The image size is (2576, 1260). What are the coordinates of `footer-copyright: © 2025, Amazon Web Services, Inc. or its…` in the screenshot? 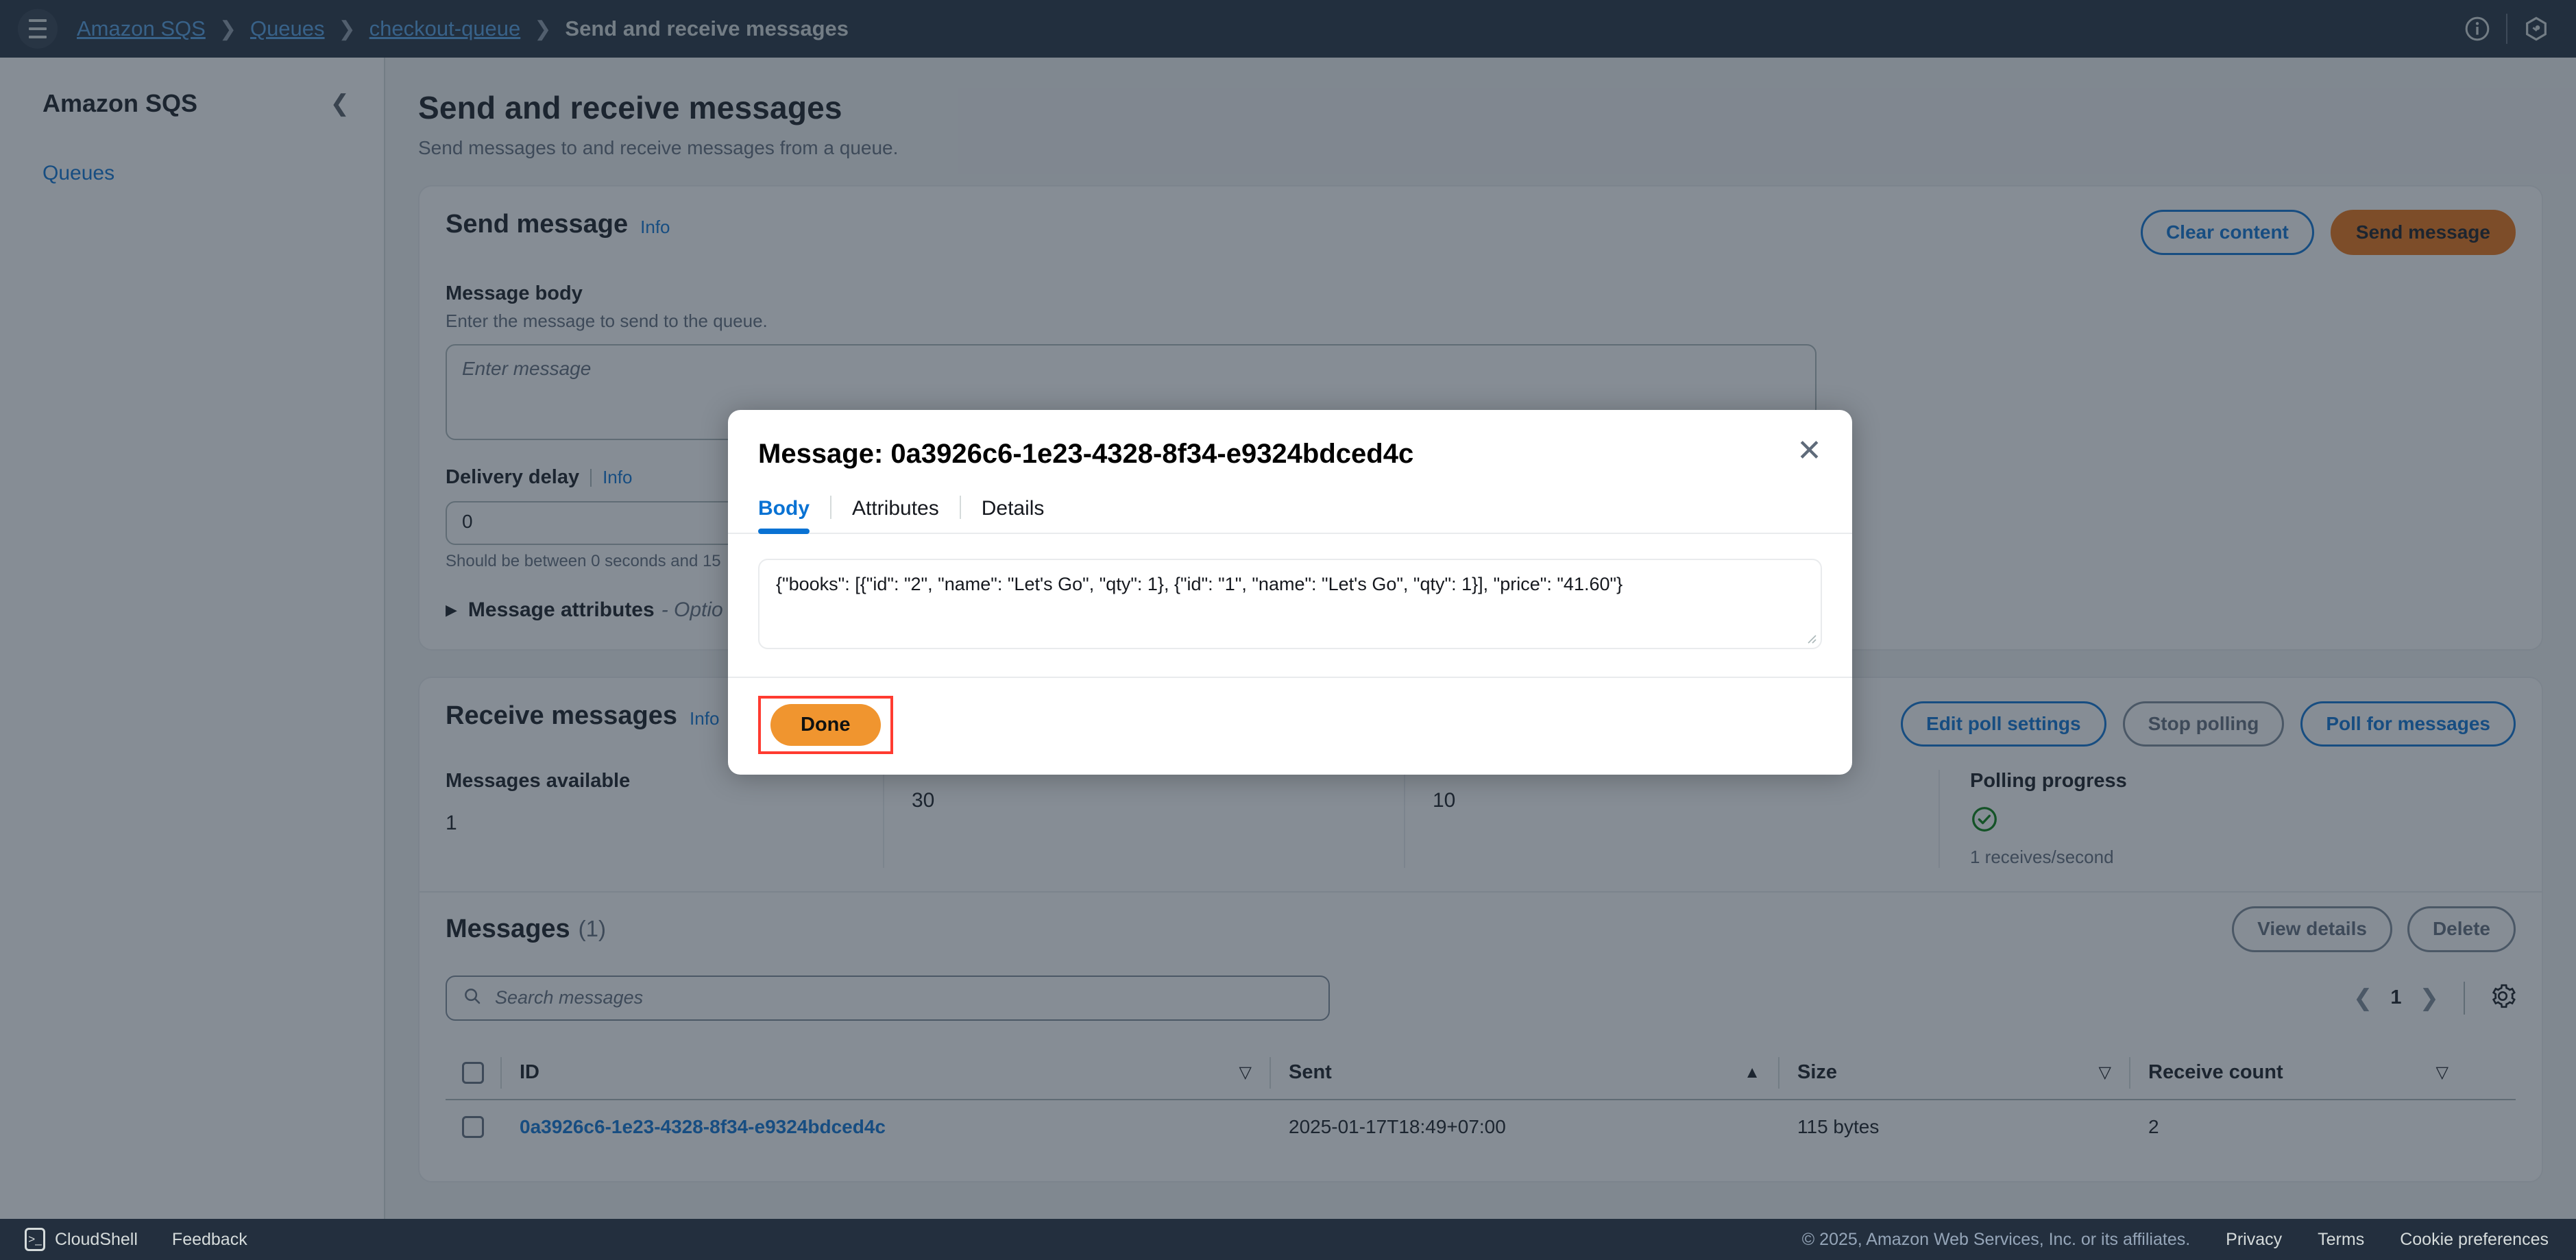 It's located at (1996, 1239).